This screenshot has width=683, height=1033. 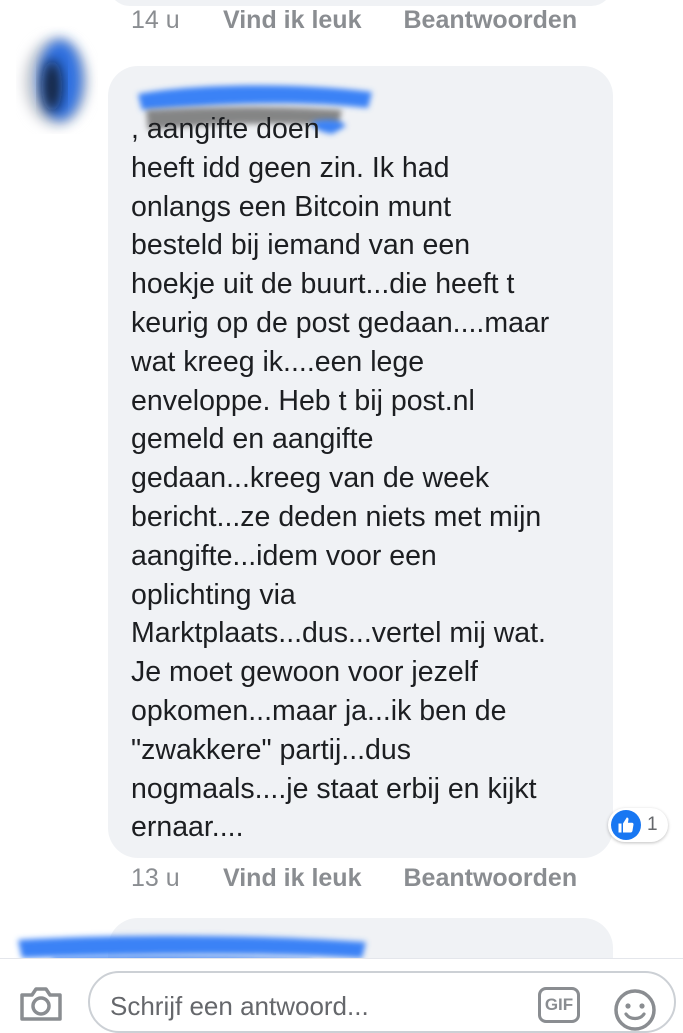 What do you see at coordinates (626, 825) in the screenshot?
I see `like-icon` at bounding box center [626, 825].